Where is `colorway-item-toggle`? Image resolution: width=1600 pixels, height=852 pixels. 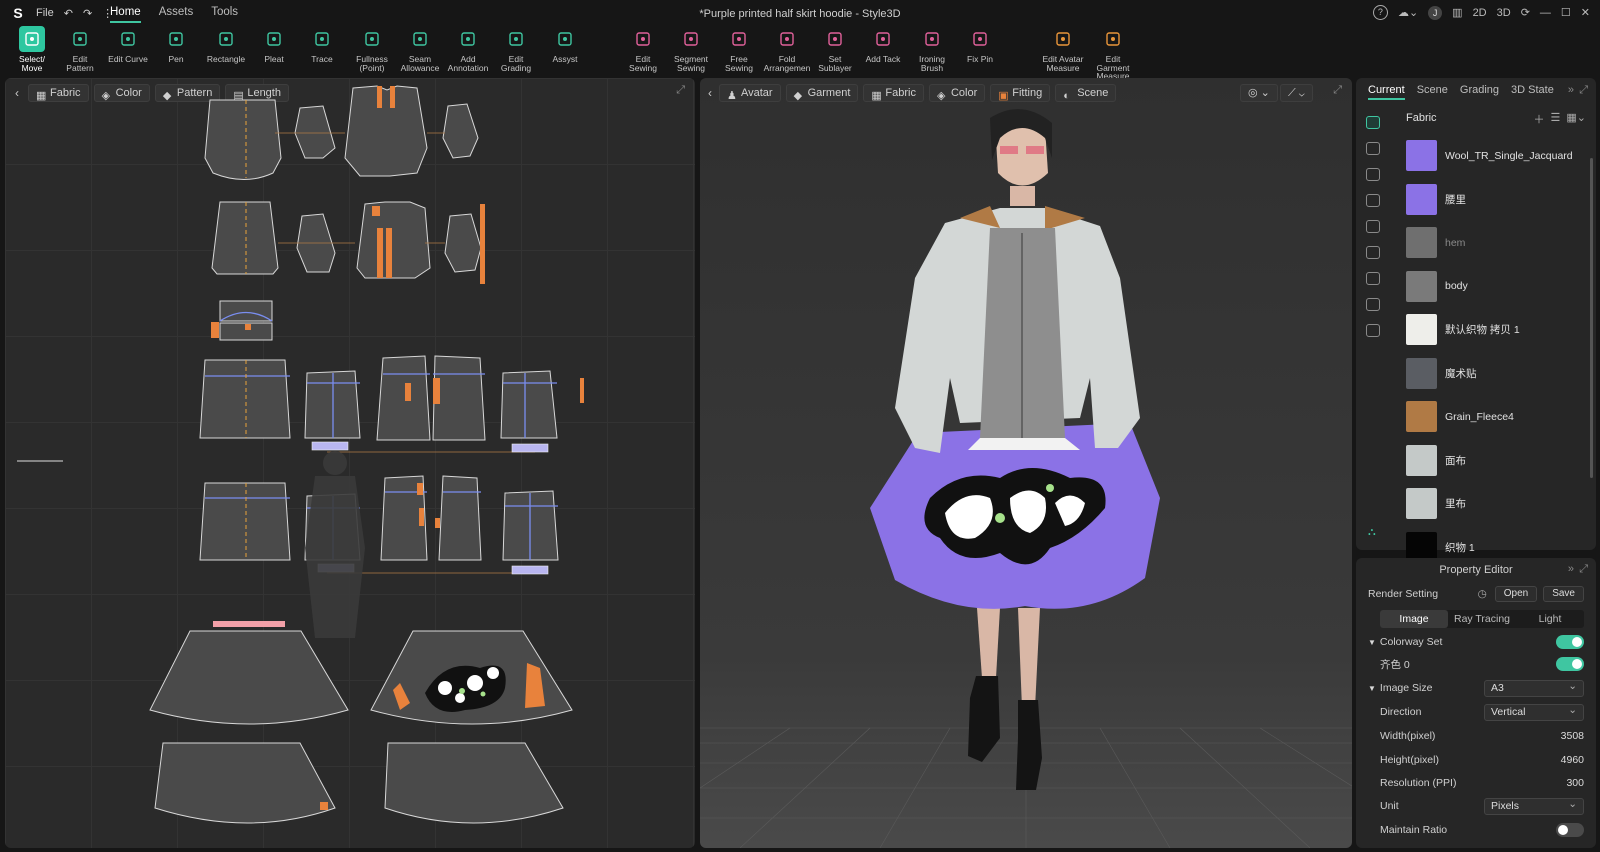
colorway-item-toggle is located at coordinates (1570, 664).